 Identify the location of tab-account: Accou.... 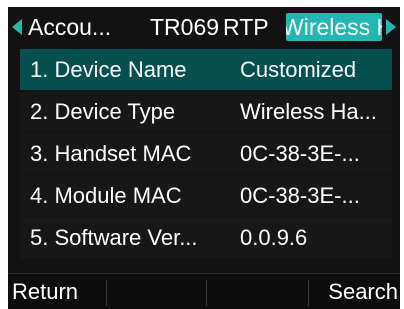
(69, 27).